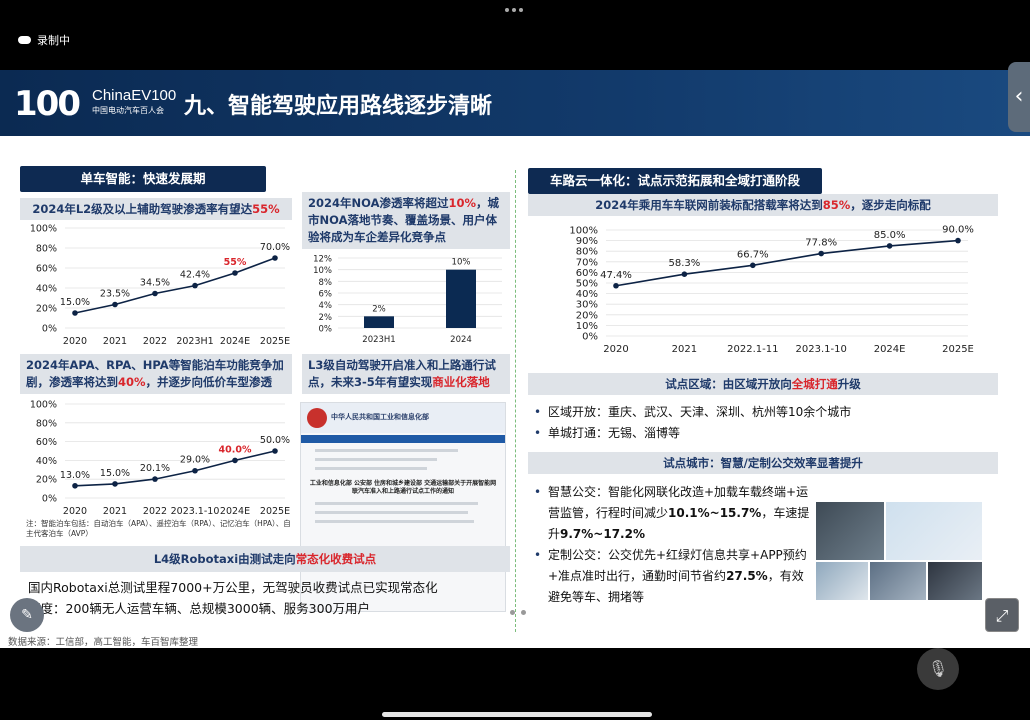 This screenshot has width=1030, height=720. What do you see at coordinates (156, 209) in the screenshot?
I see `l2-chart-title: 2024年L2级及以上辅助驾驶渗透率有望达55%` at bounding box center [156, 209].